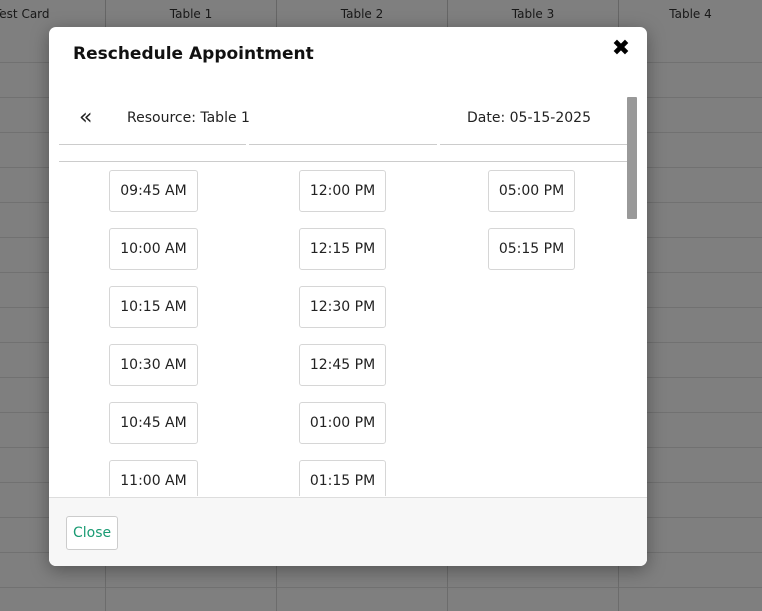 This screenshot has width=762, height=611. I want to click on previous-icon: «, so click(85, 118).